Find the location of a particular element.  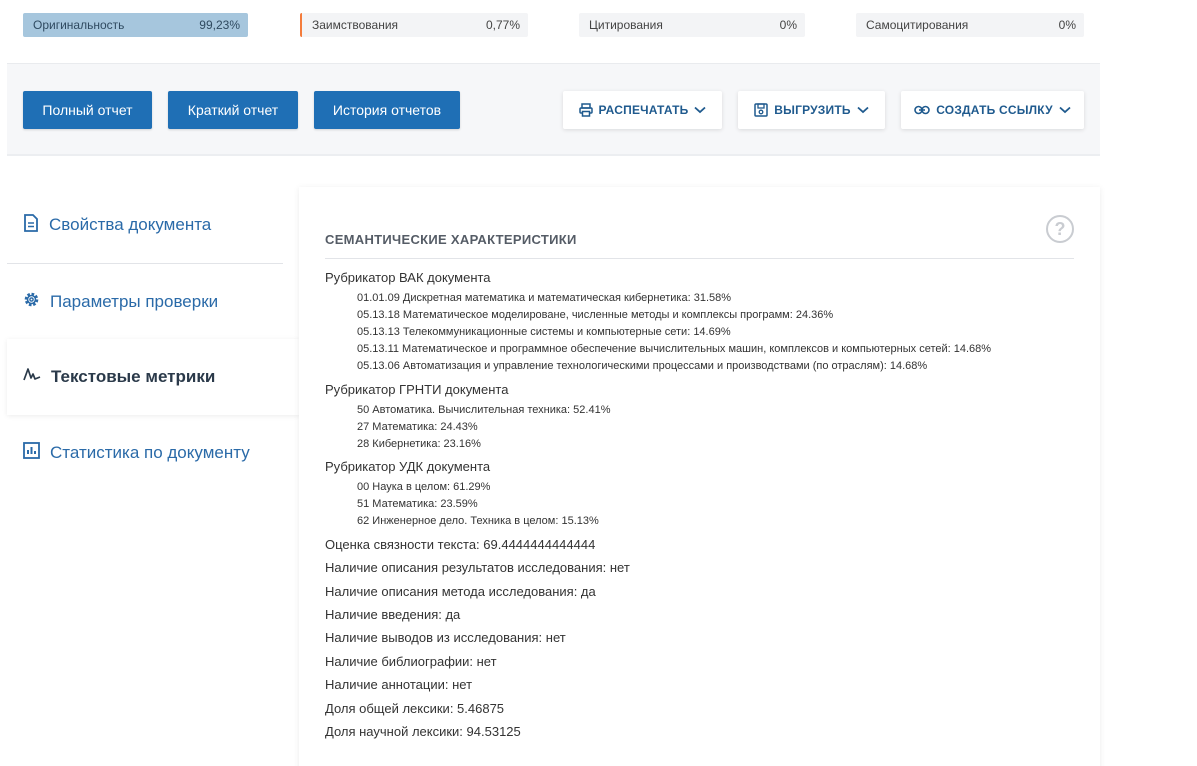

citing-label: Цитирования is located at coordinates (626, 25).